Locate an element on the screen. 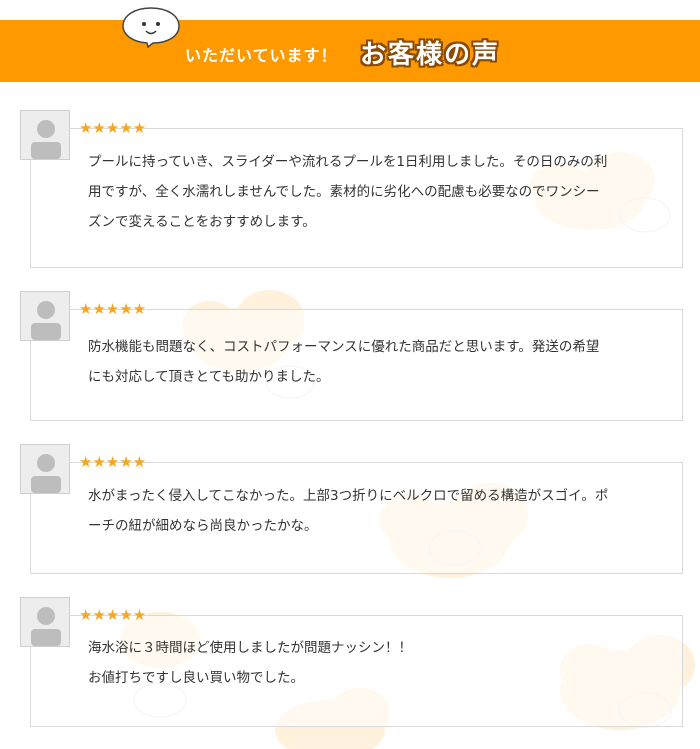 The width and height of the screenshot is (700, 749). page-title: お客様の声 is located at coordinates (430, 55).